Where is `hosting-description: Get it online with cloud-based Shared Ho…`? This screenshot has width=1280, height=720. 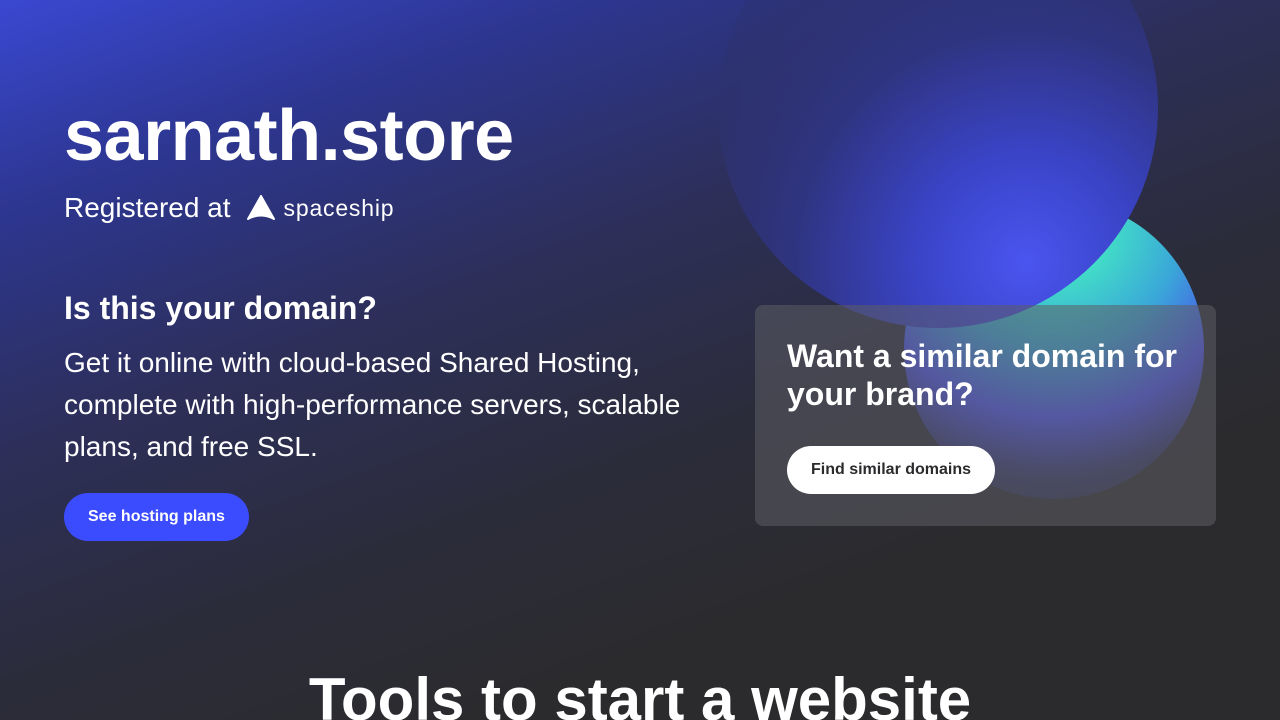 hosting-description: Get it online with cloud-based Shared Ho… is located at coordinates (372, 404).